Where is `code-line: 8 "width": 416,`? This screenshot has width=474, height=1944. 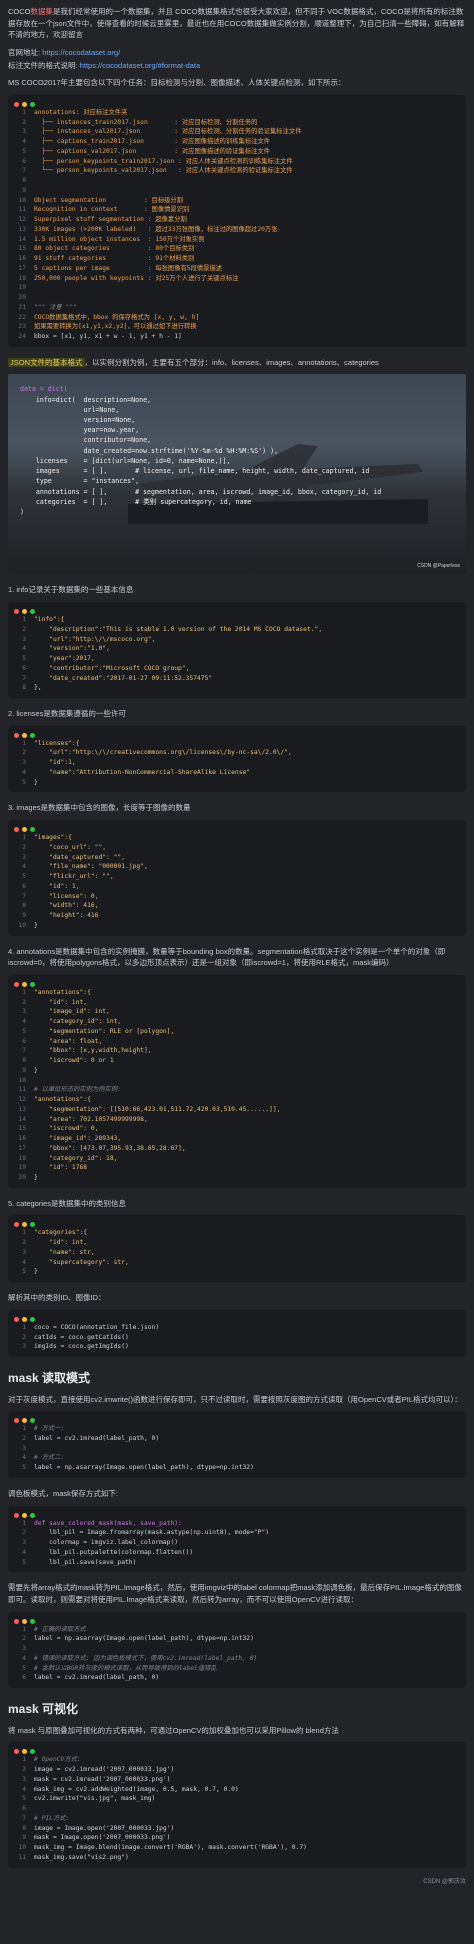
code-line: 8 "width": 416, is located at coordinates (237, 906).